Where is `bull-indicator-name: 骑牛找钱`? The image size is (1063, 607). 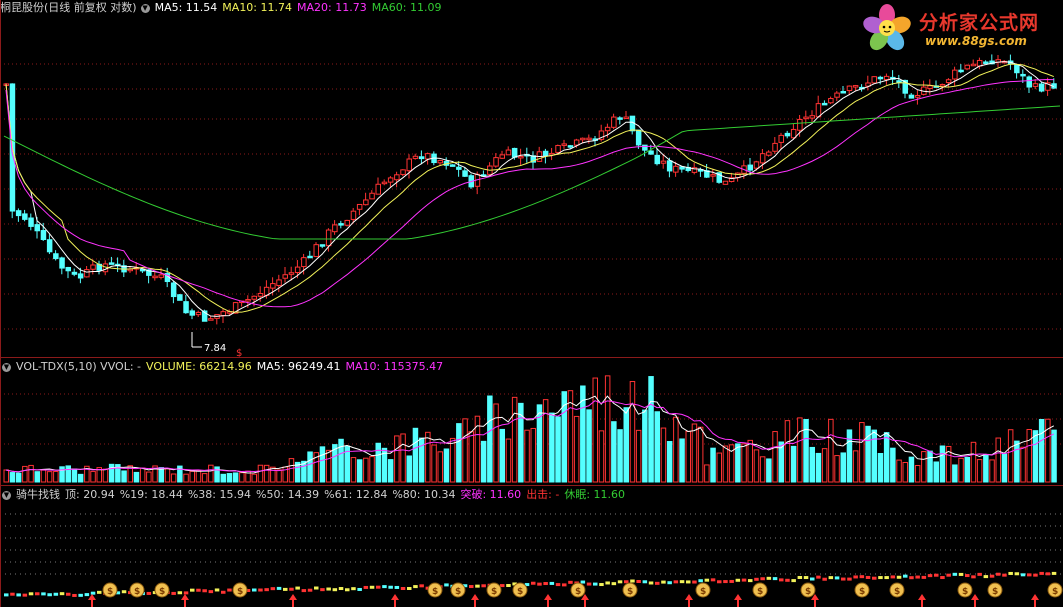
bull-indicator-name: 骑牛找钱 is located at coordinates (38, 494).